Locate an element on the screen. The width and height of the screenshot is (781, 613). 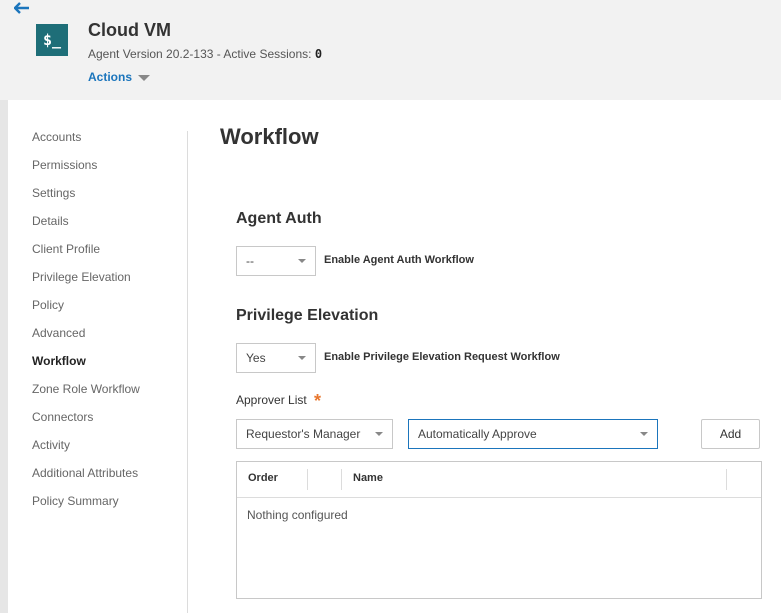
sidebar-item-advanced: Advanced is located at coordinates (107, 338).